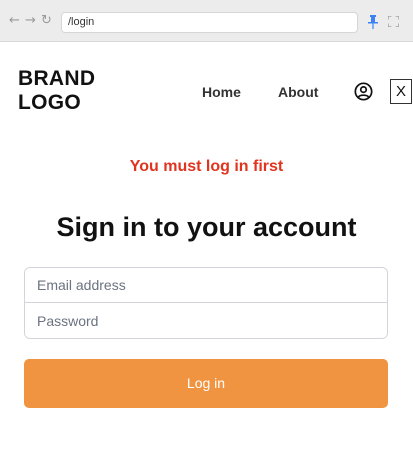  Describe the element at coordinates (393, 21) in the screenshot. I see `fullscreen-icon` at that location.